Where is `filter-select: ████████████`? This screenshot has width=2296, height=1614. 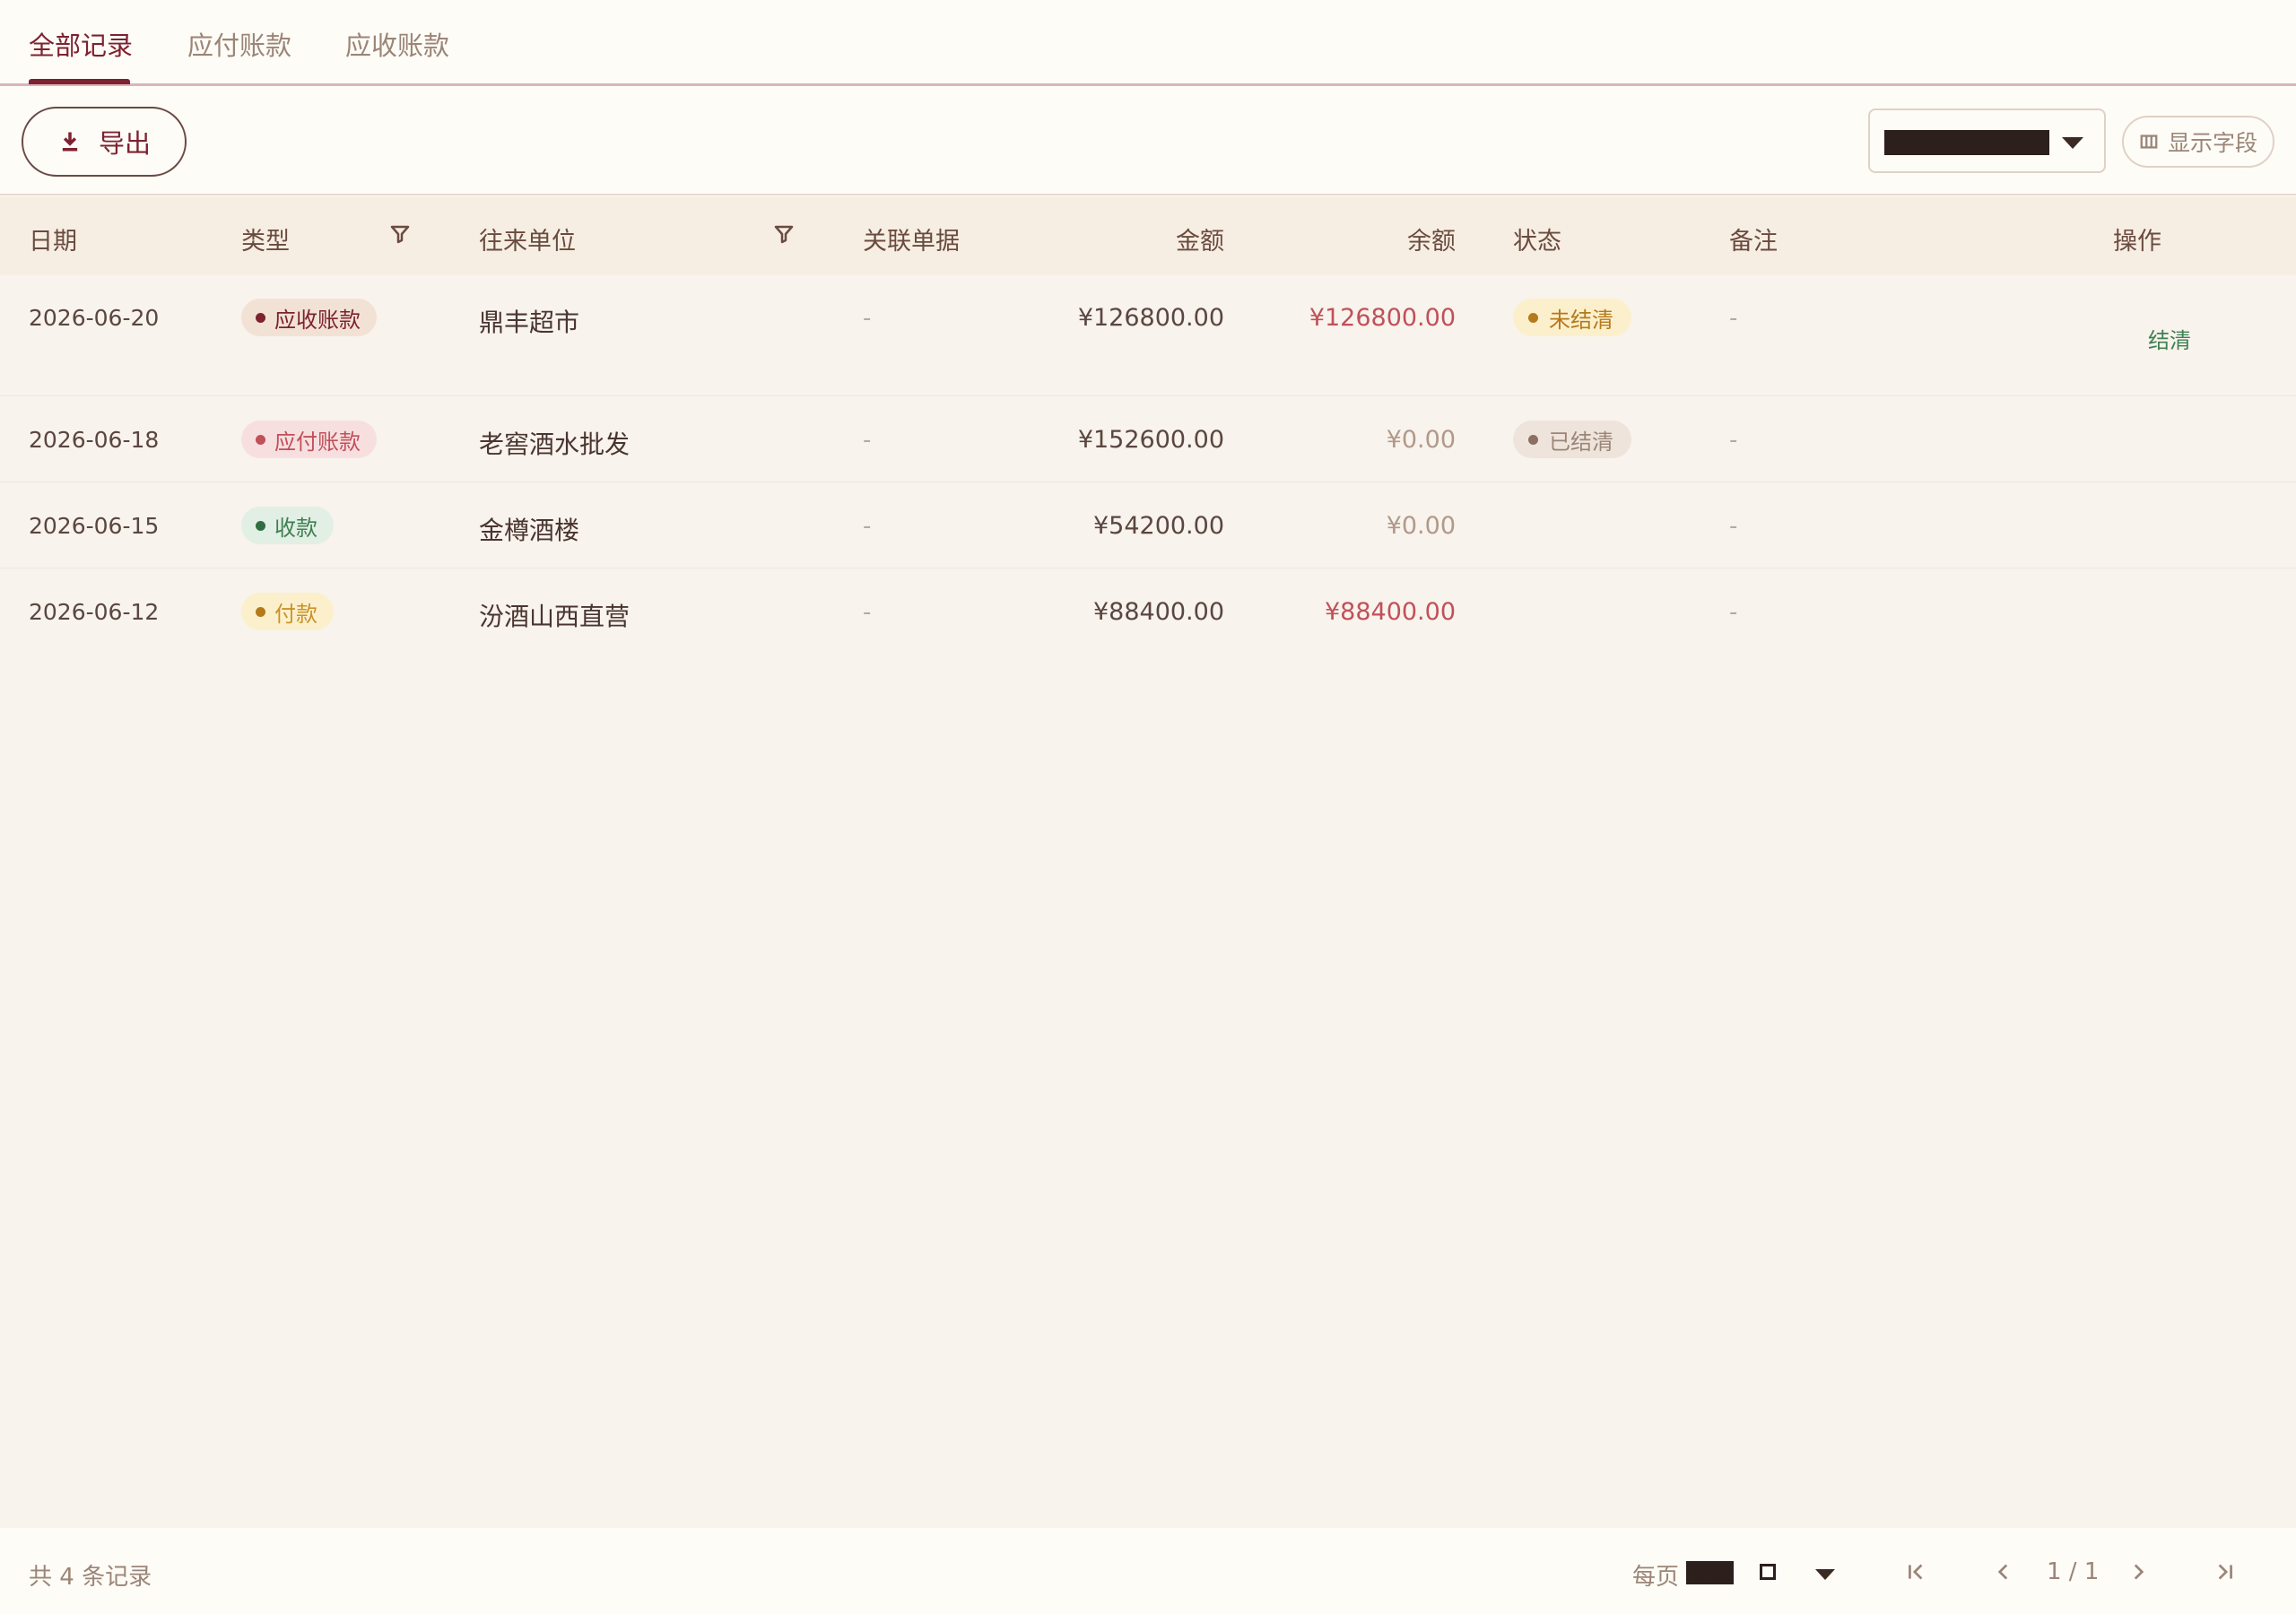 filter-select: ████████████ is located at coordinates (1987, 140).